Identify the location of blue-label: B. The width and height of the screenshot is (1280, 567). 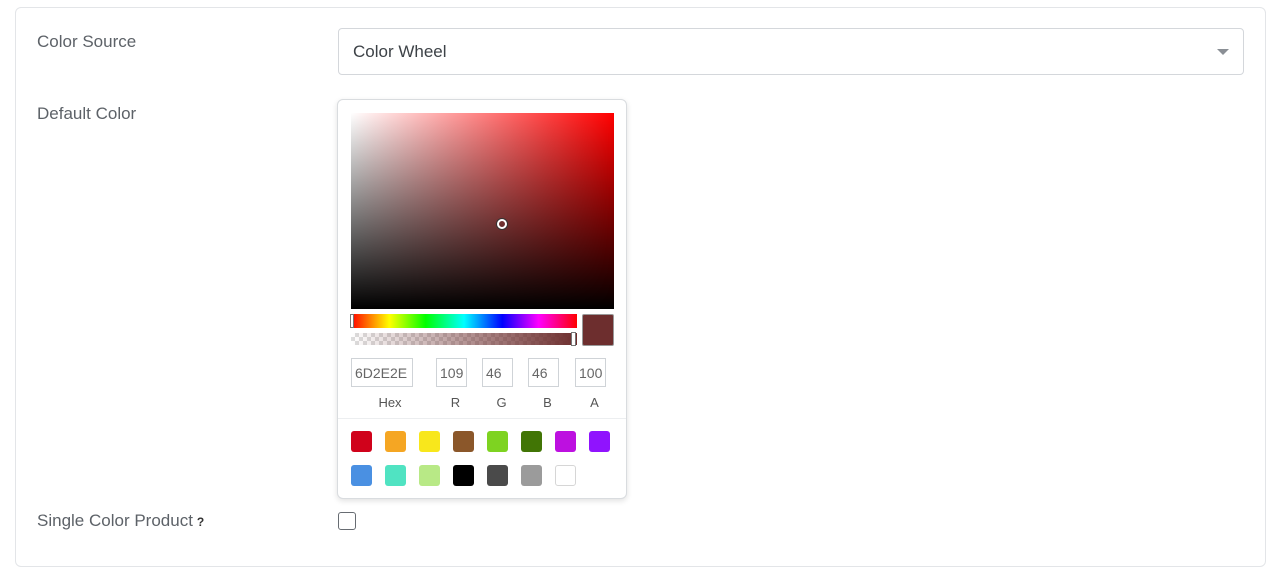
(547, 402).